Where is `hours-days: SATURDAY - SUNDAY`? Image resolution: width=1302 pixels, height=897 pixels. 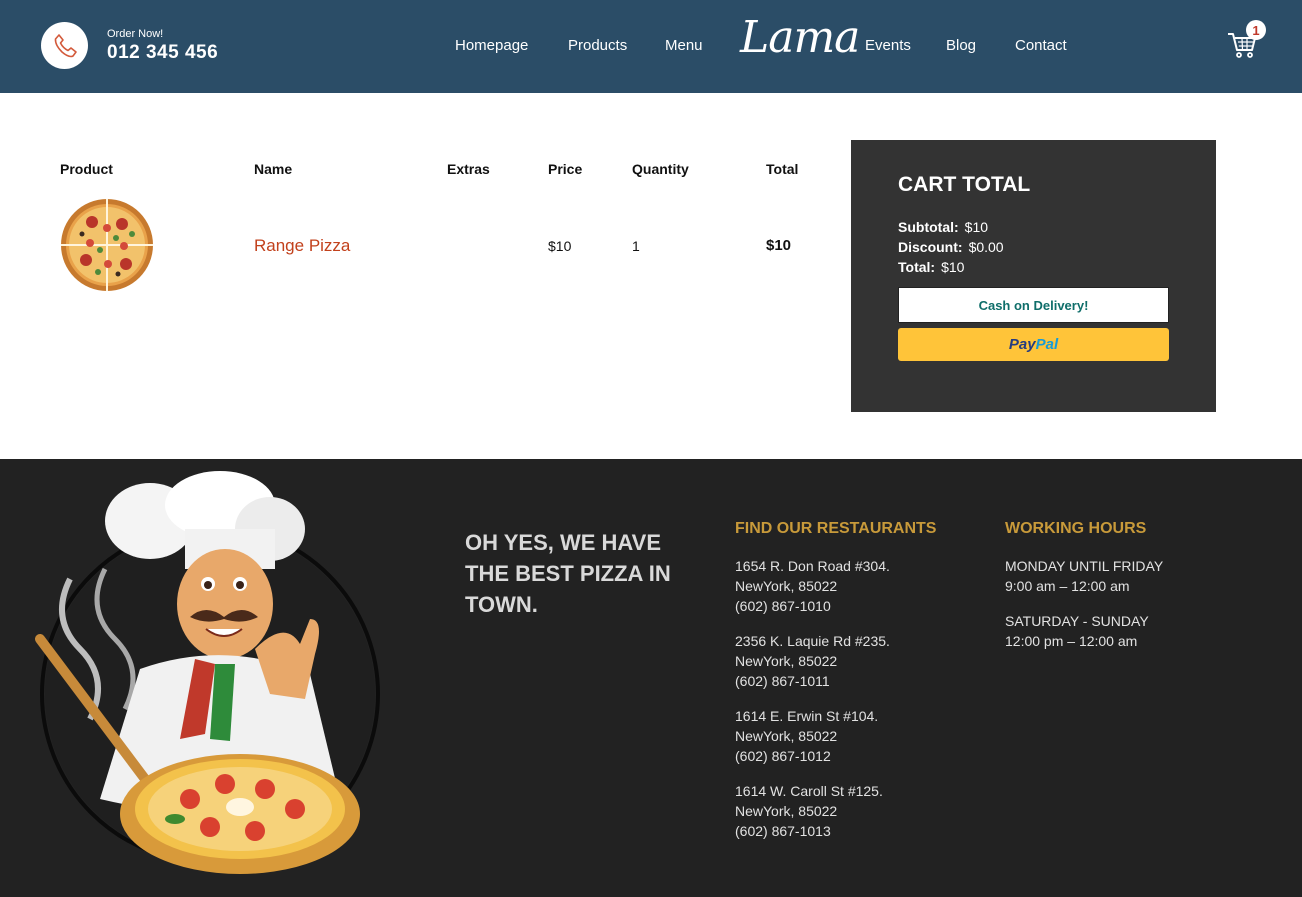 hours-days: SATURDAY - SUNDAY is located at coordinates (1077, 621).